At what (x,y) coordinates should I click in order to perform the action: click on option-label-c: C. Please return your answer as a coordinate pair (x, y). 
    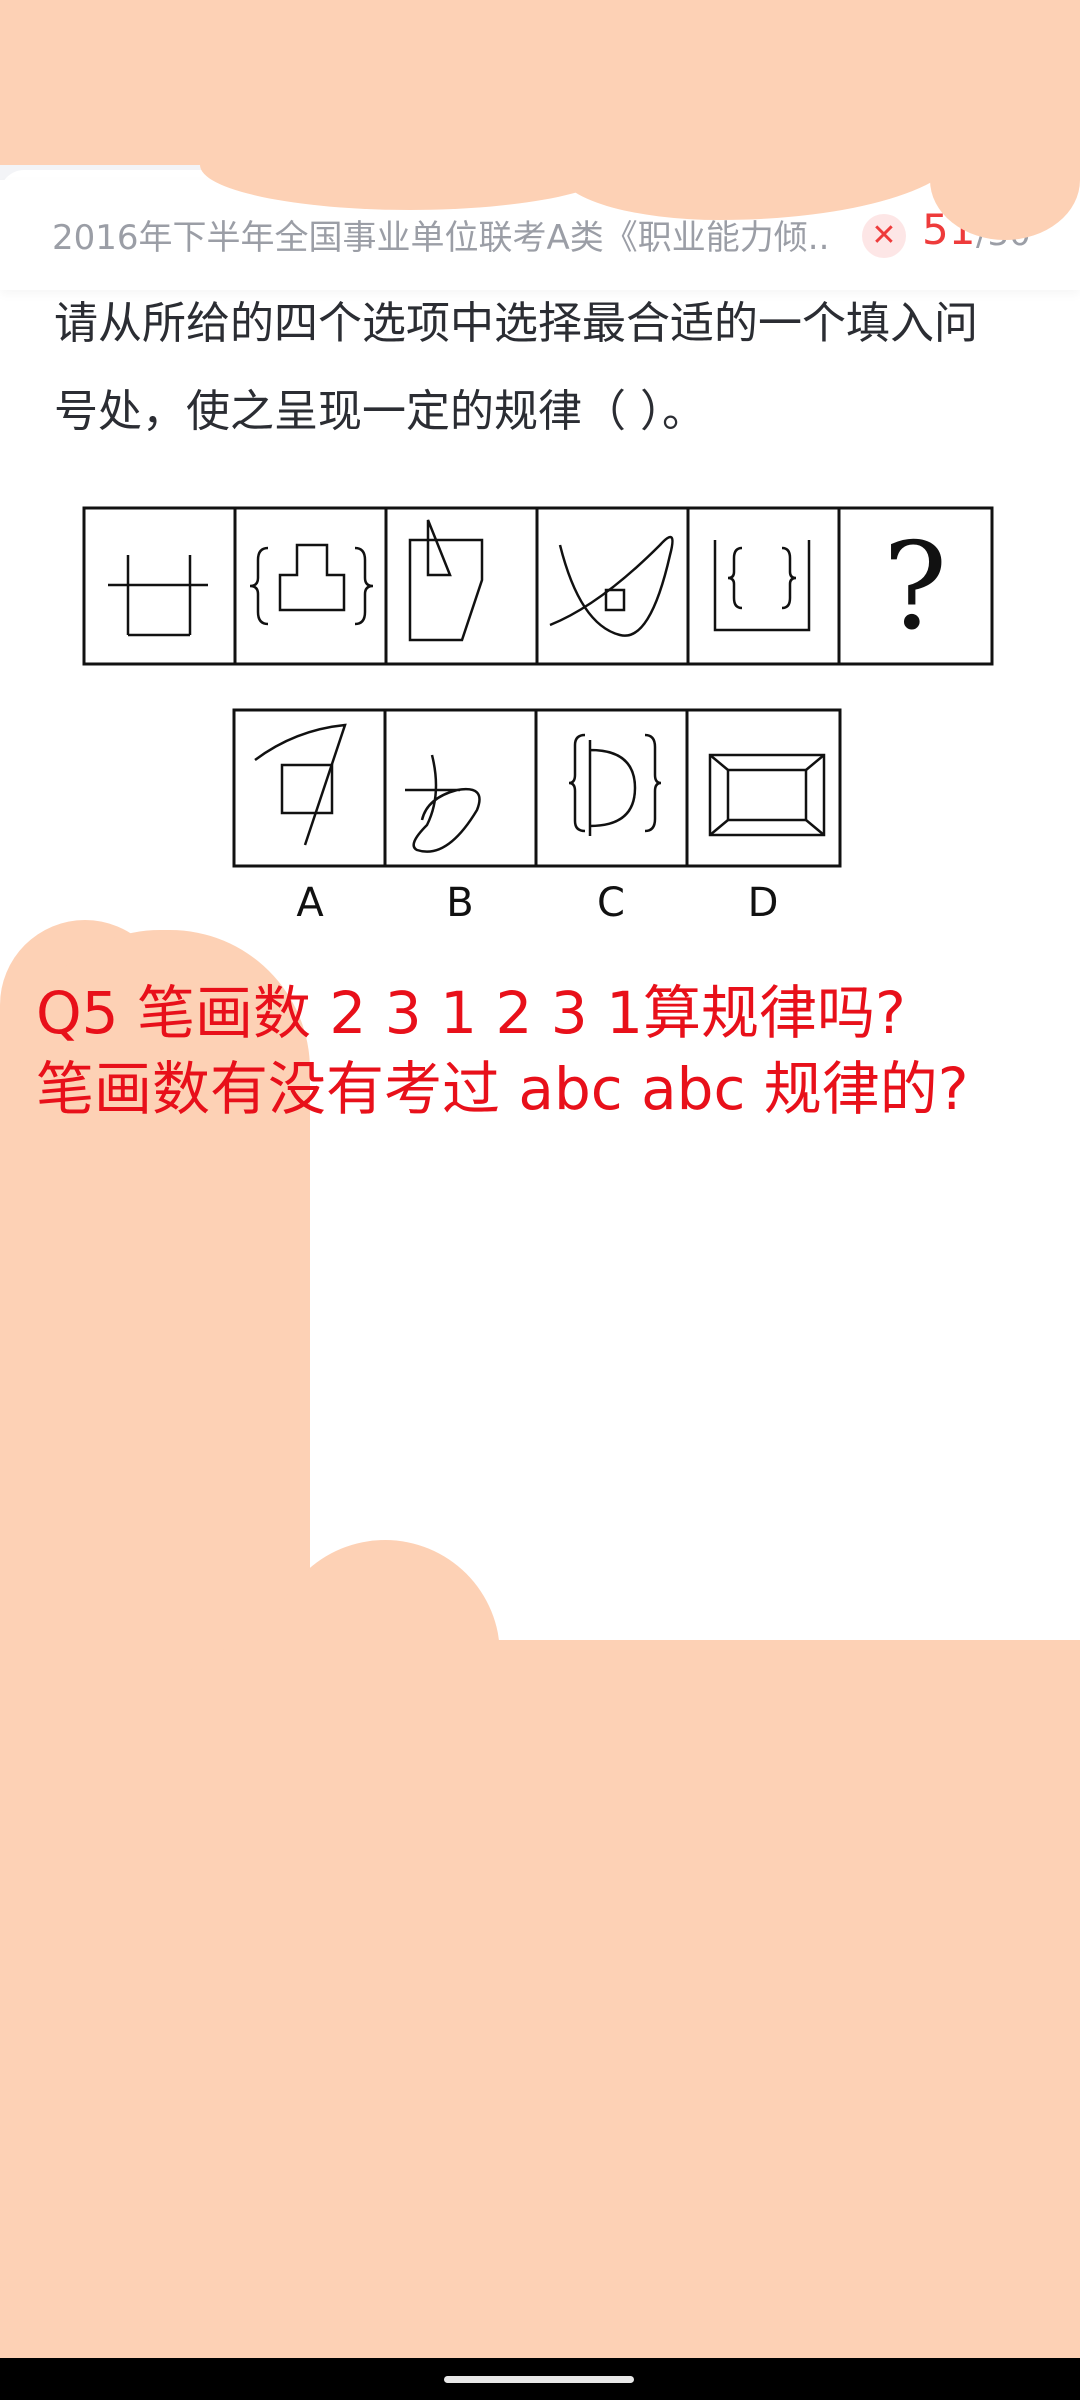
    Looking at the image, I should click on (611, 903).